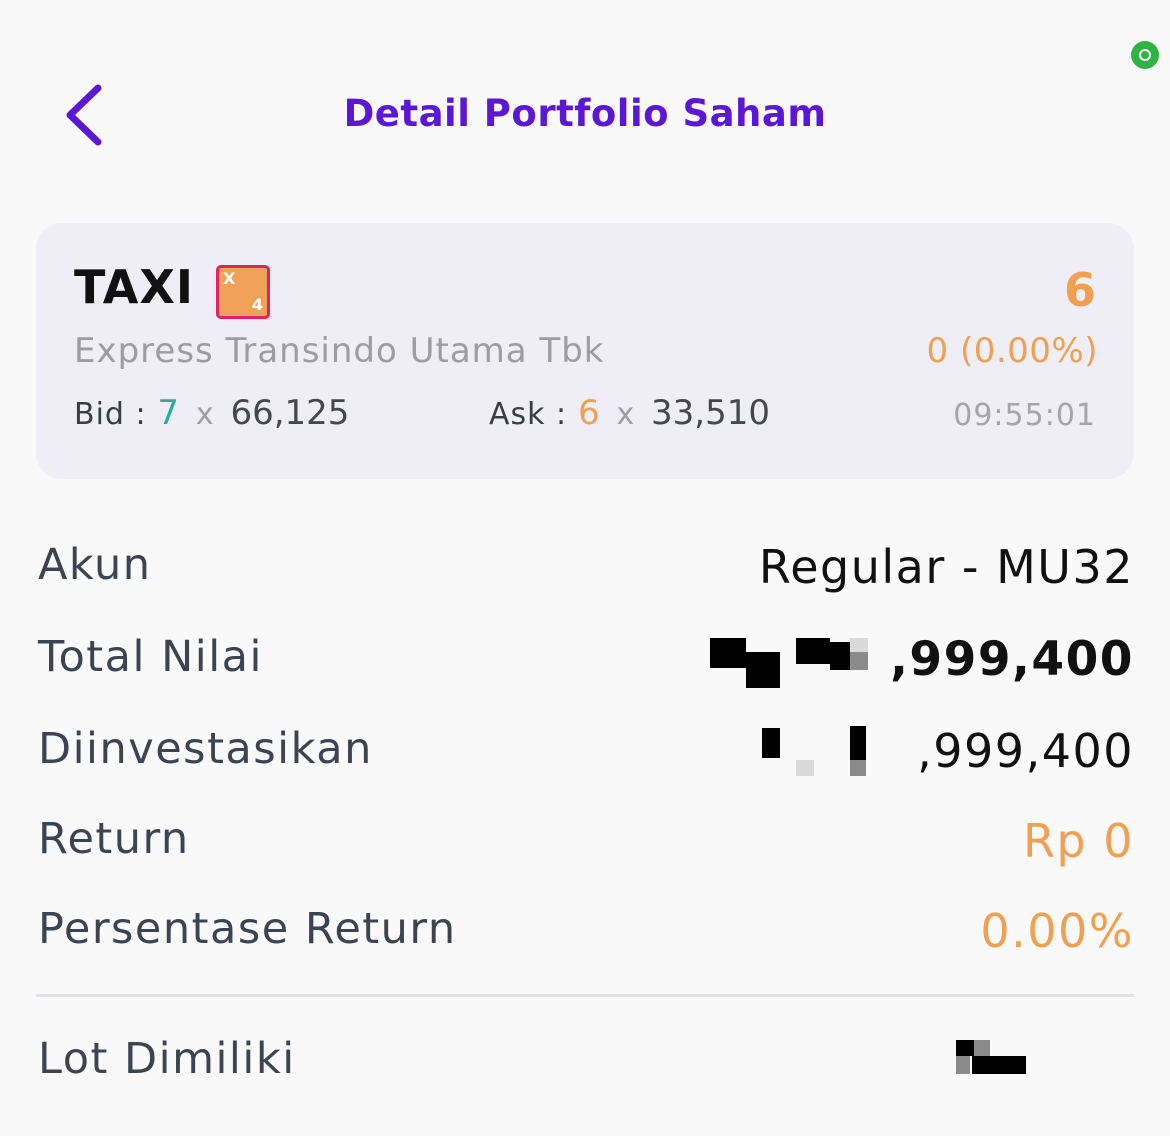  What do you see at coordinates (586, 1064) in the screenshot?
I see `lots-owned-row: Lot Dimiliki` at bounding box center [586, 1064].